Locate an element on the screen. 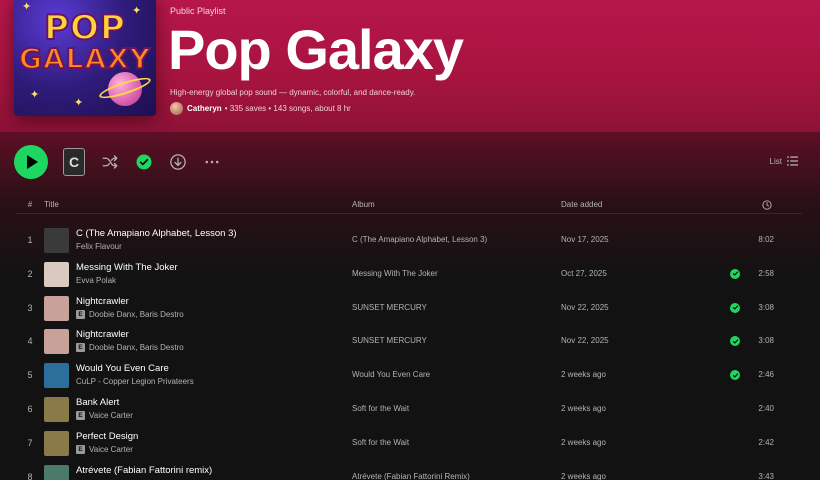 Image resolution: width=820 pixels, height=480 pixels. track-duration: 2:58 is located at coordinates (766, 273).